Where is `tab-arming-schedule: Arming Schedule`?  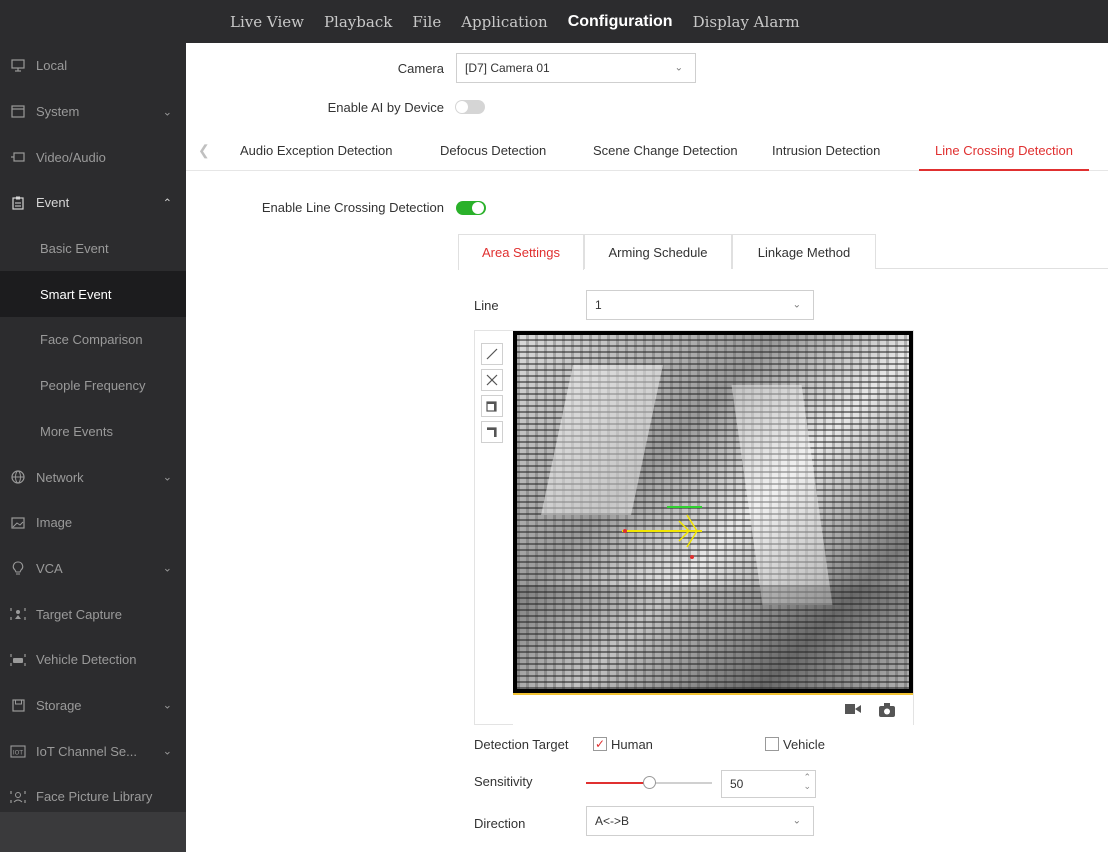
tab-arming-schedule: Arming Schedule is located at coordinates (658, 251).